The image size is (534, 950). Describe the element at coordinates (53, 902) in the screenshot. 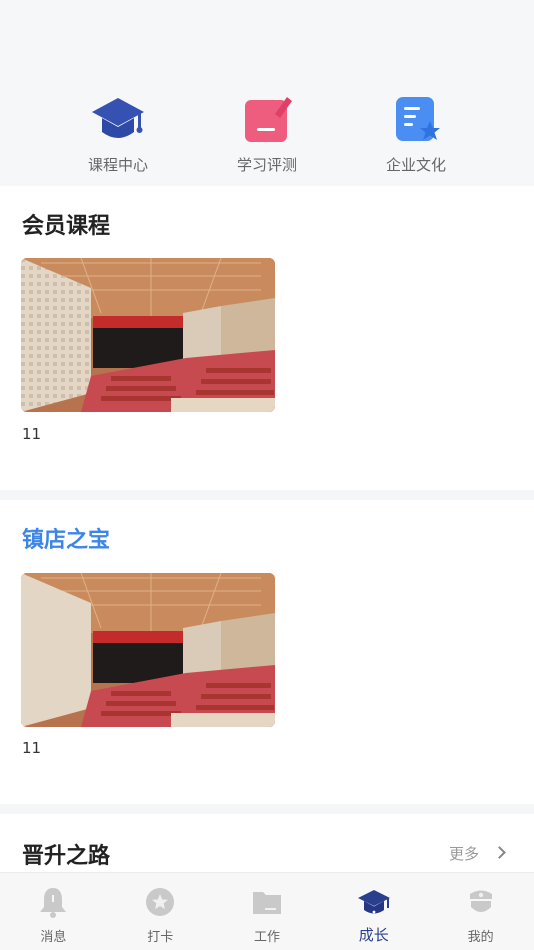

I see `bell-icon` at that location.